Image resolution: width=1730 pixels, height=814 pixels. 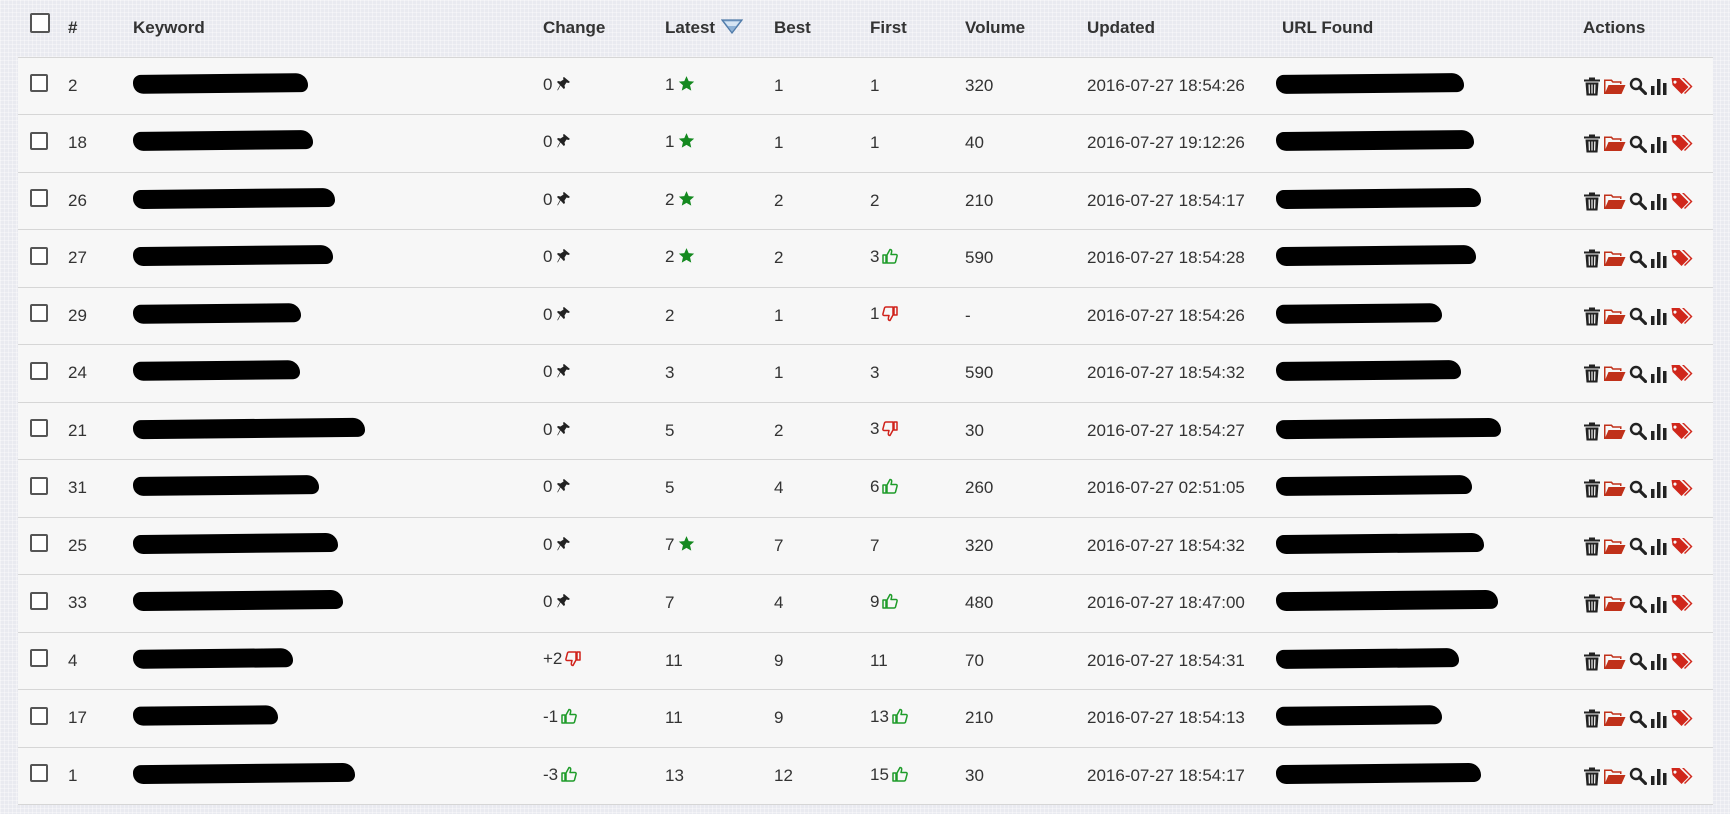 What do you see at coordinates (604, 28) in the screenshot?
I see `column-header-change: Change` at bounding box center [604, 28].